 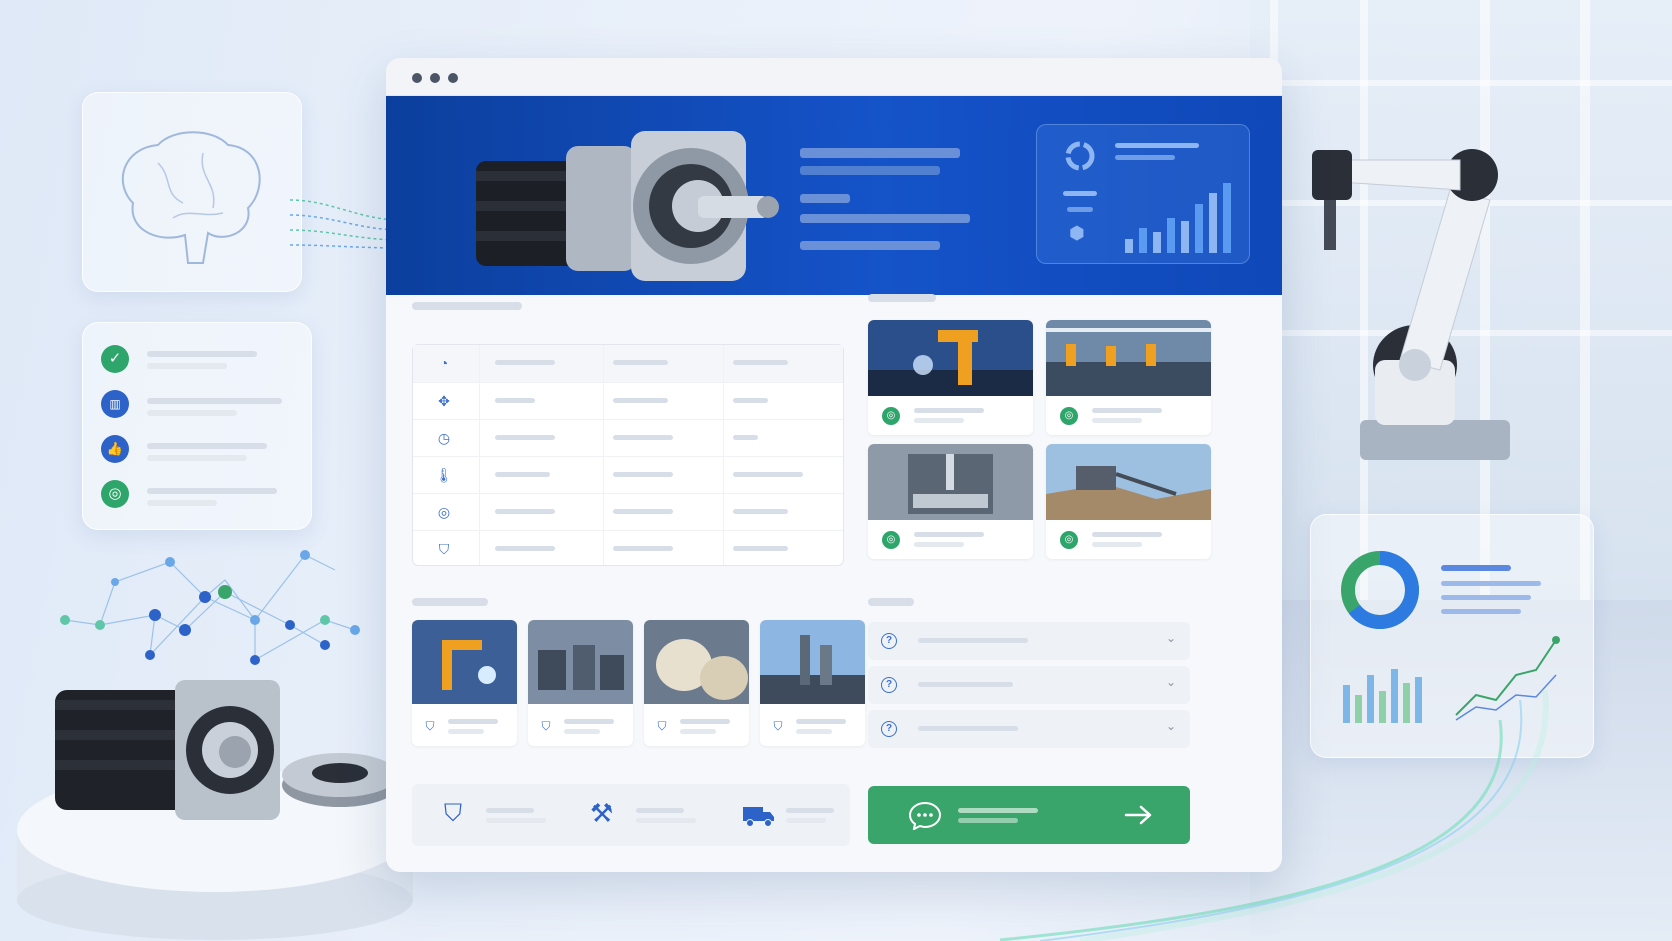 What do you see at coordinates (115, 359) in the screenshot?
I see `check-icon: ✓` at bounding box center [115, 359].